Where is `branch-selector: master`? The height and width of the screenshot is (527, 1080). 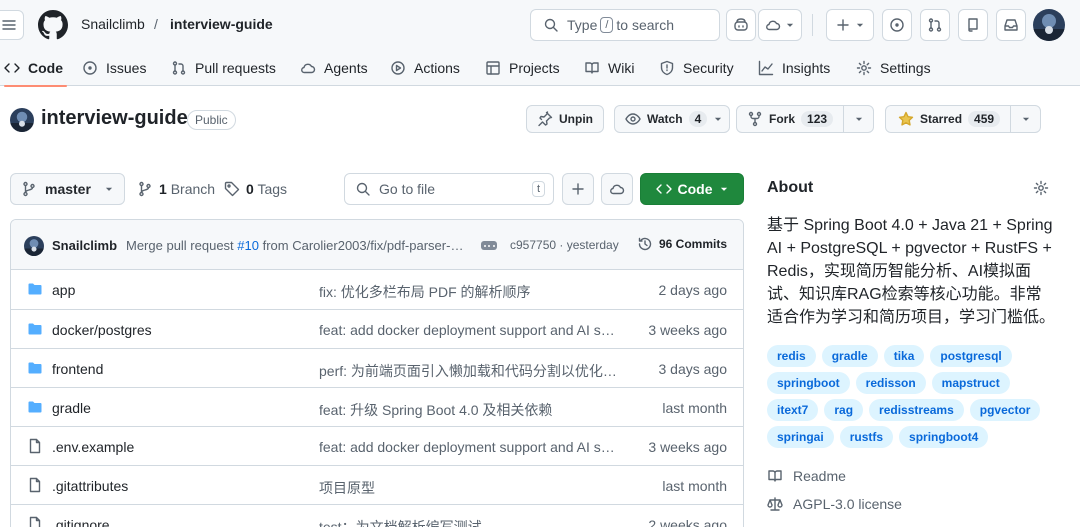 branch-selector: master is located at coordinates (67, 189).